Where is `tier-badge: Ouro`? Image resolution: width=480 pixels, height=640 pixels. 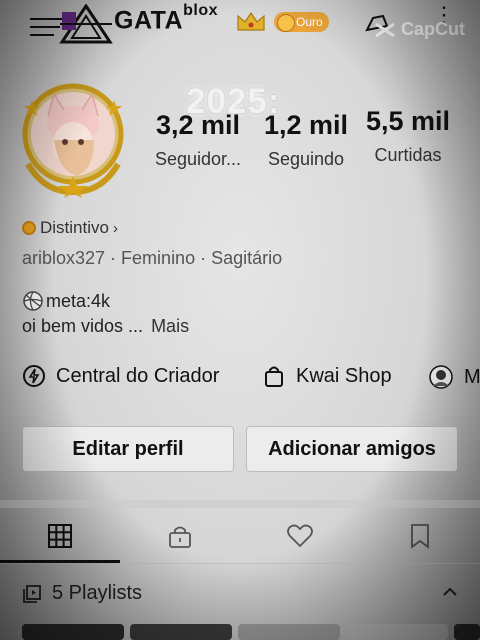
tier-badge: Ouro is located at coordinates (301, 22).